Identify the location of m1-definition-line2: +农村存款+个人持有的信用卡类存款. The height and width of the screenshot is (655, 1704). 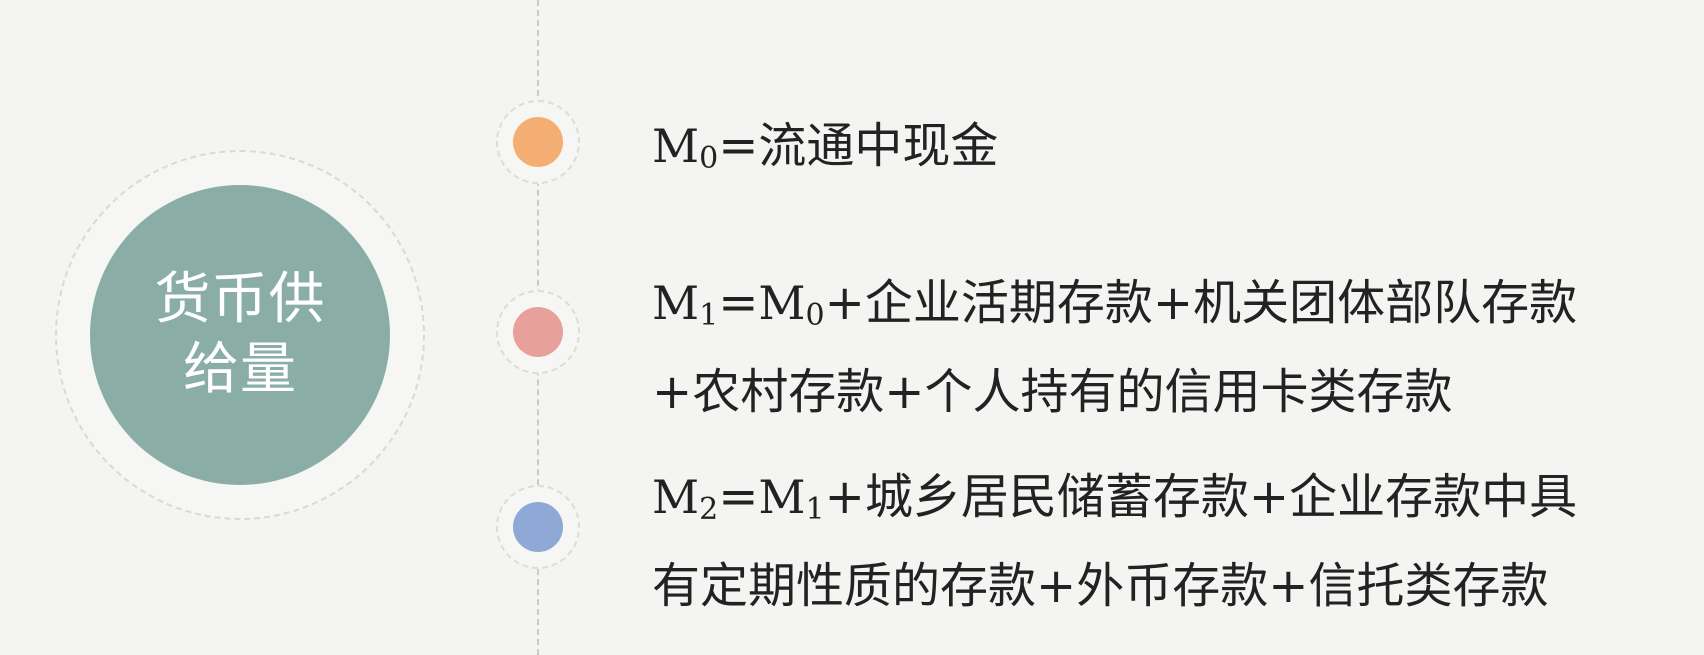
(1052, 392).